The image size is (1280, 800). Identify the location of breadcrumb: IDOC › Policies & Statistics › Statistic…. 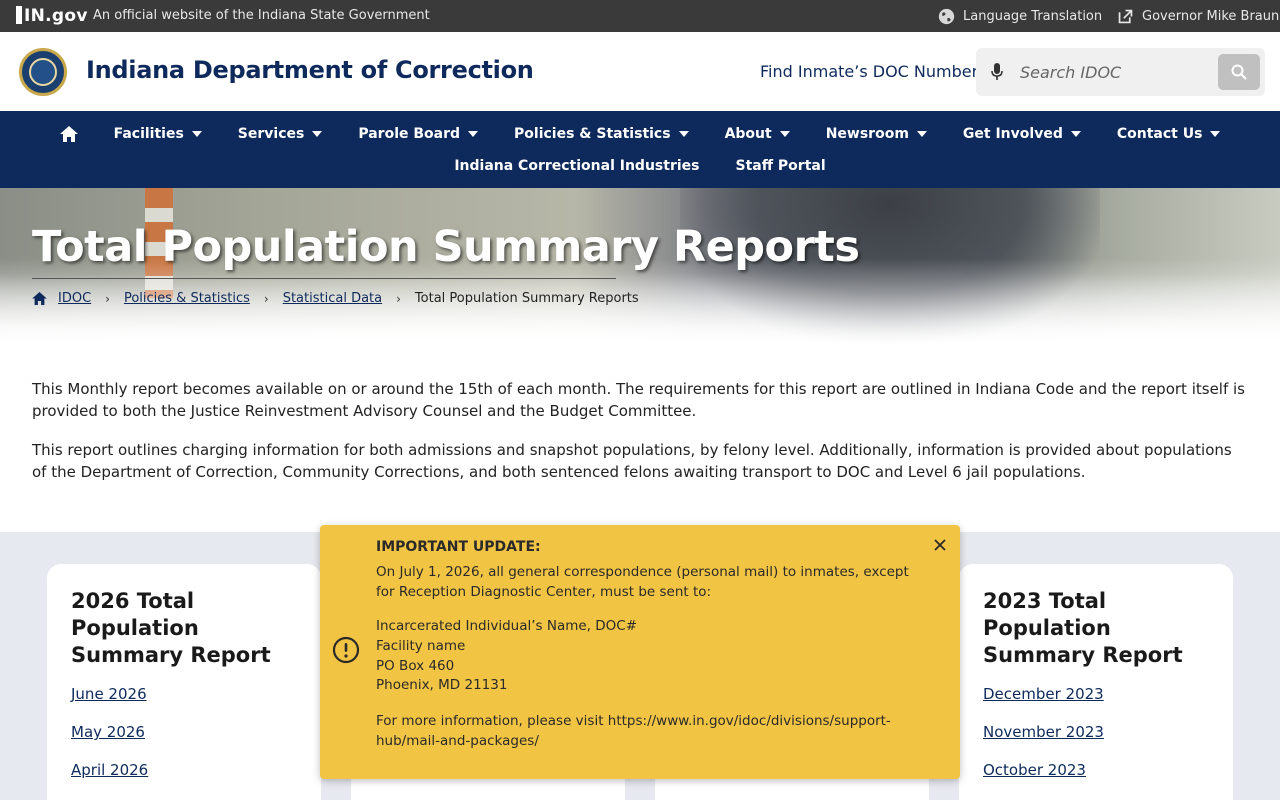
(335, 298).